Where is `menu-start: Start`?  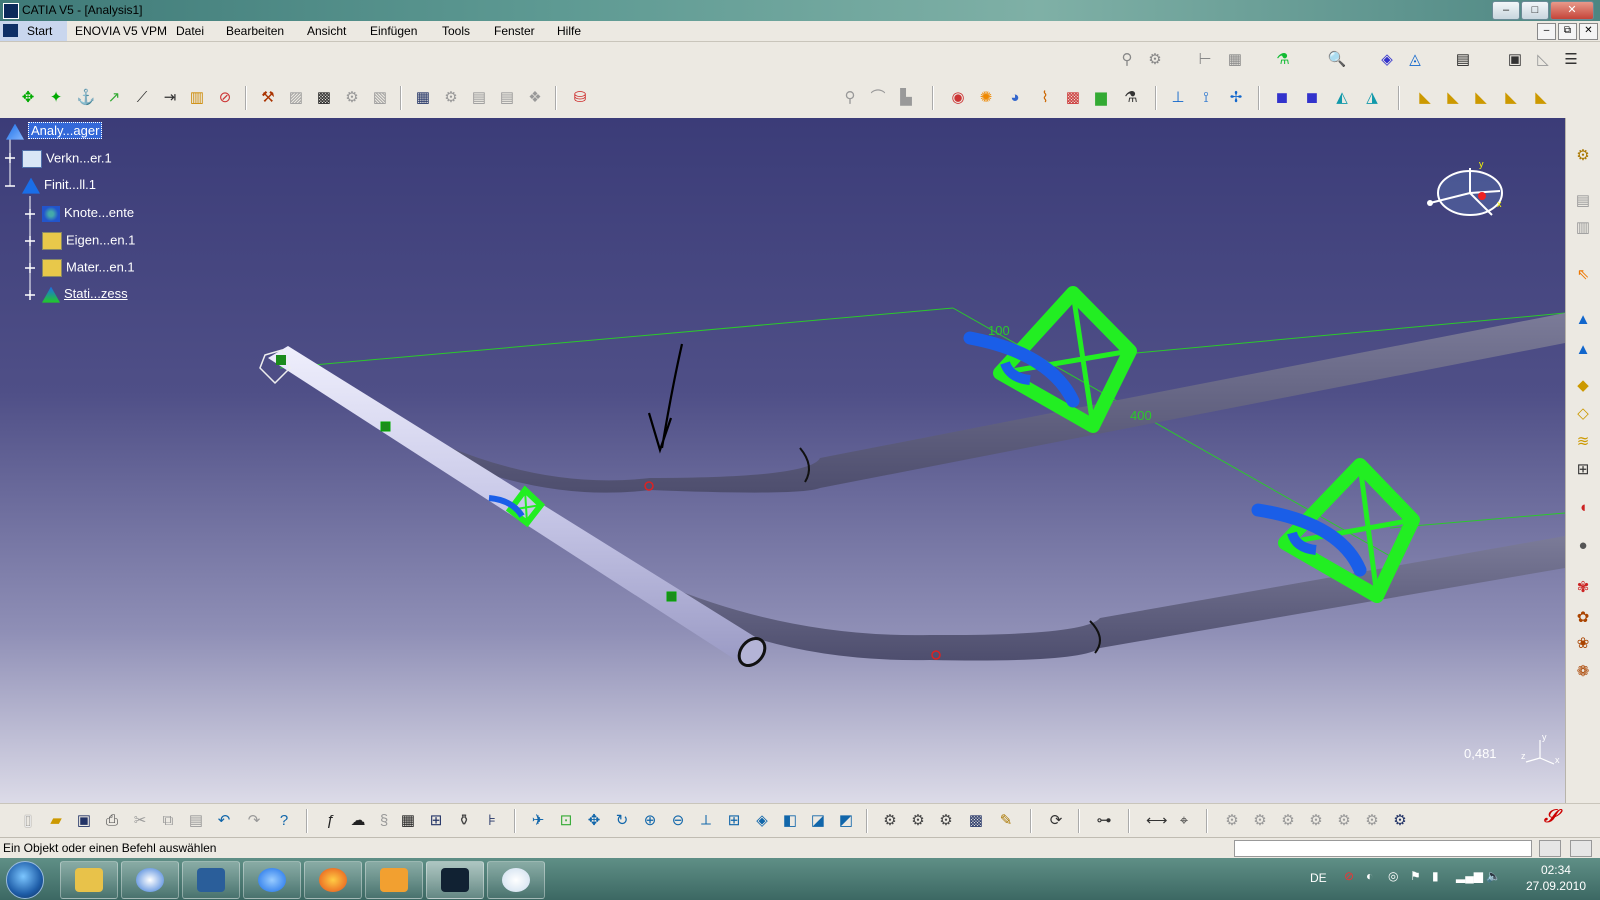
menu-start: Start is located at coordinates (33, 31).